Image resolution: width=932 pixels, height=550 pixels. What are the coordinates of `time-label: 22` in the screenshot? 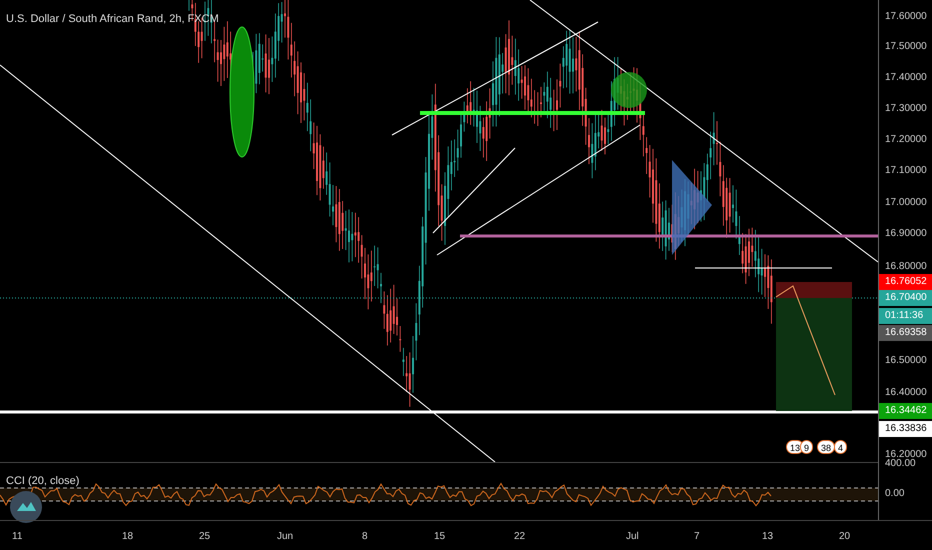 It's located at (520, 537).